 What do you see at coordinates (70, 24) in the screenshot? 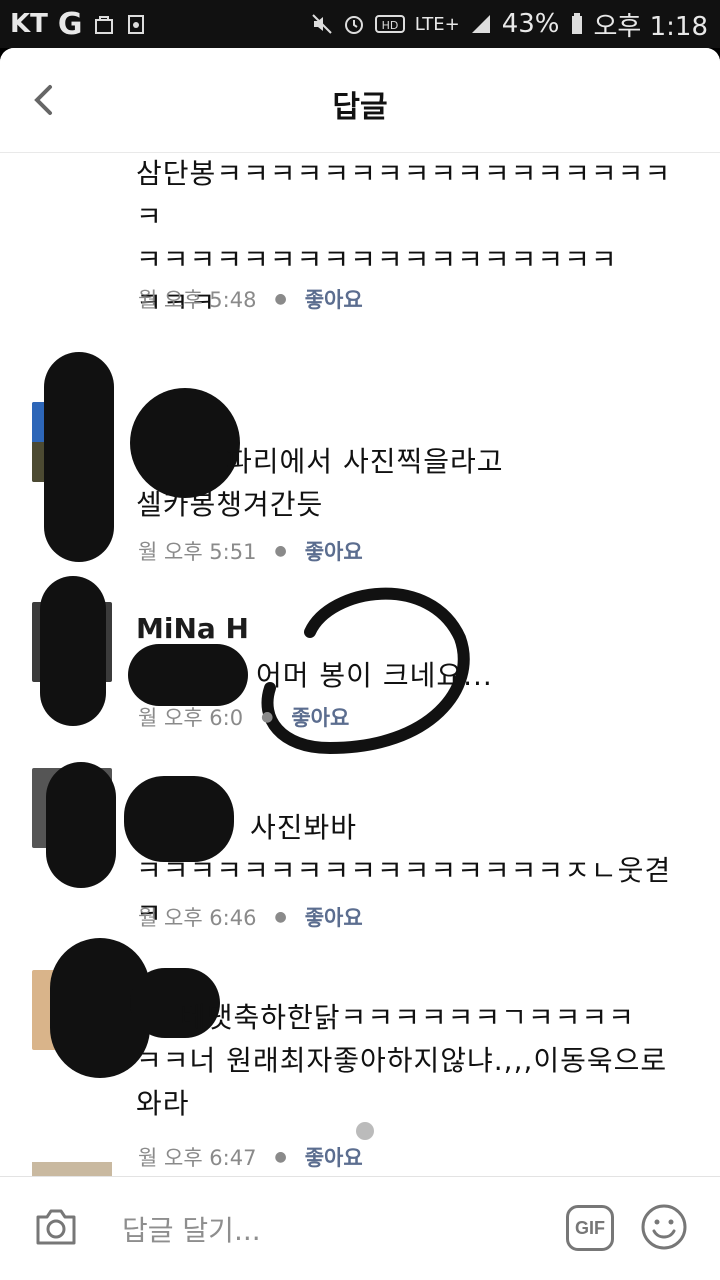
I see `network-g-label: G` at bounding box center [70, 24].